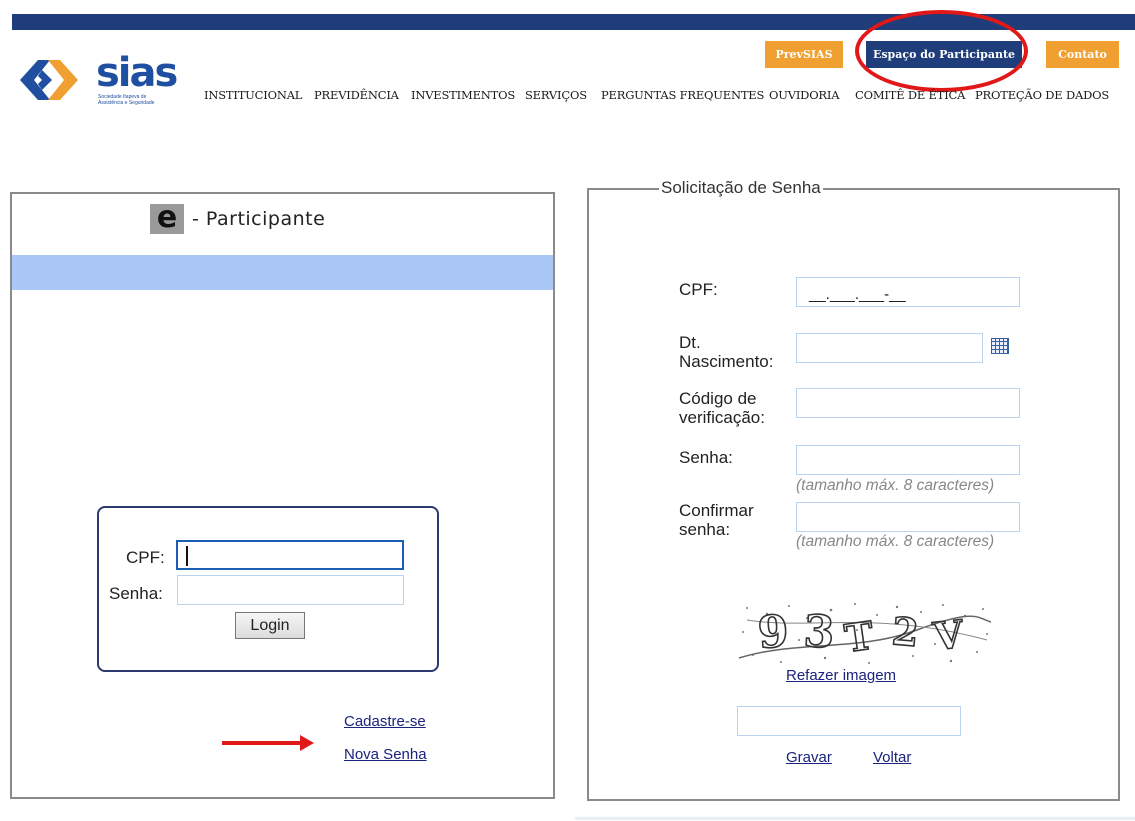 The height and width of the screenshot is (821, 1135). What do you see at coordinates (1000, 346) in the screenshot?
I see `calendar-icon` at bounding box center [1000, 346].